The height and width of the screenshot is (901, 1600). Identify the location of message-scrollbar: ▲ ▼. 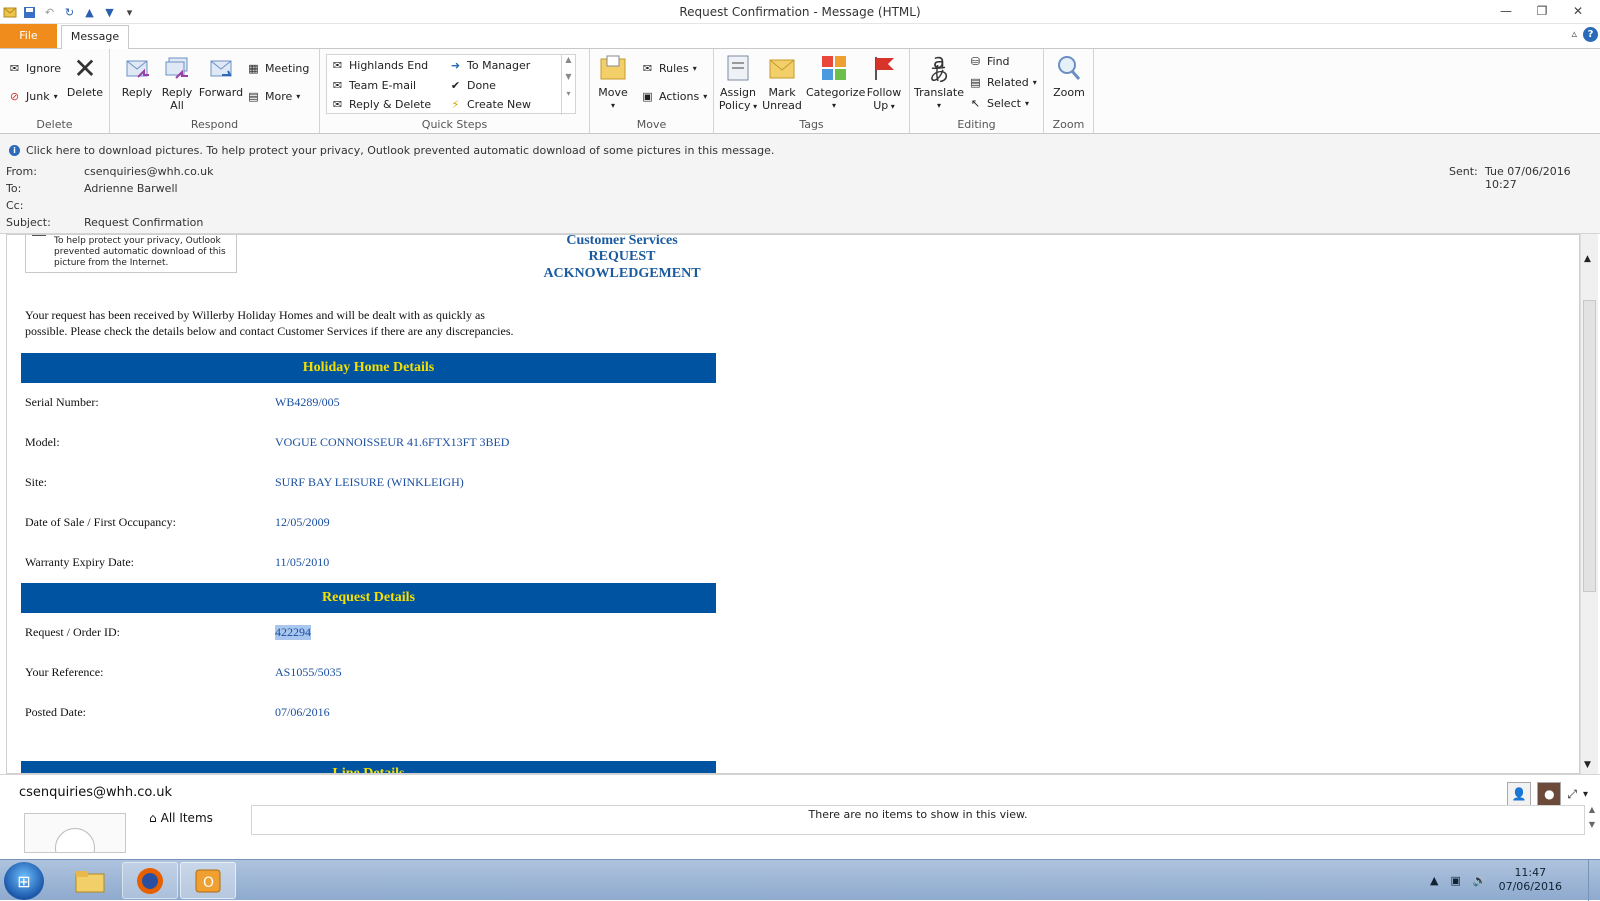
(1589, 504).